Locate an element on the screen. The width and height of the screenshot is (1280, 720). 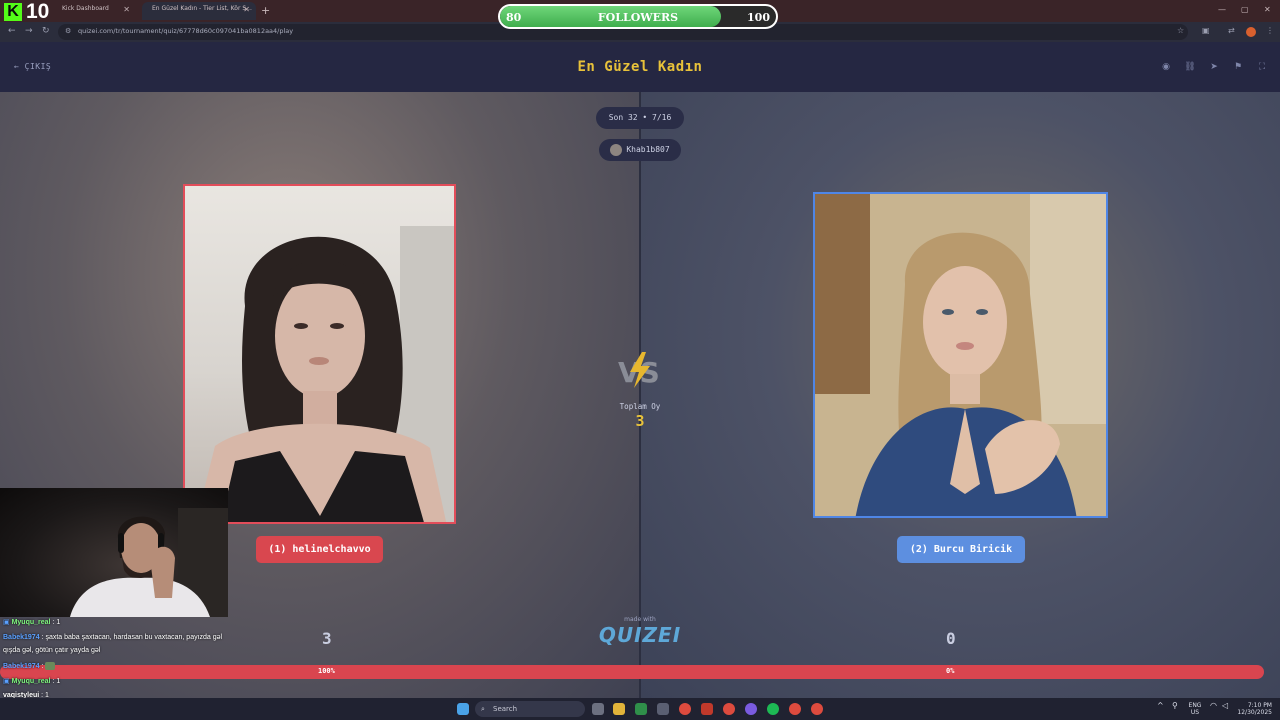
user-name: Khab1b807 is located at coordinates (648, 149).